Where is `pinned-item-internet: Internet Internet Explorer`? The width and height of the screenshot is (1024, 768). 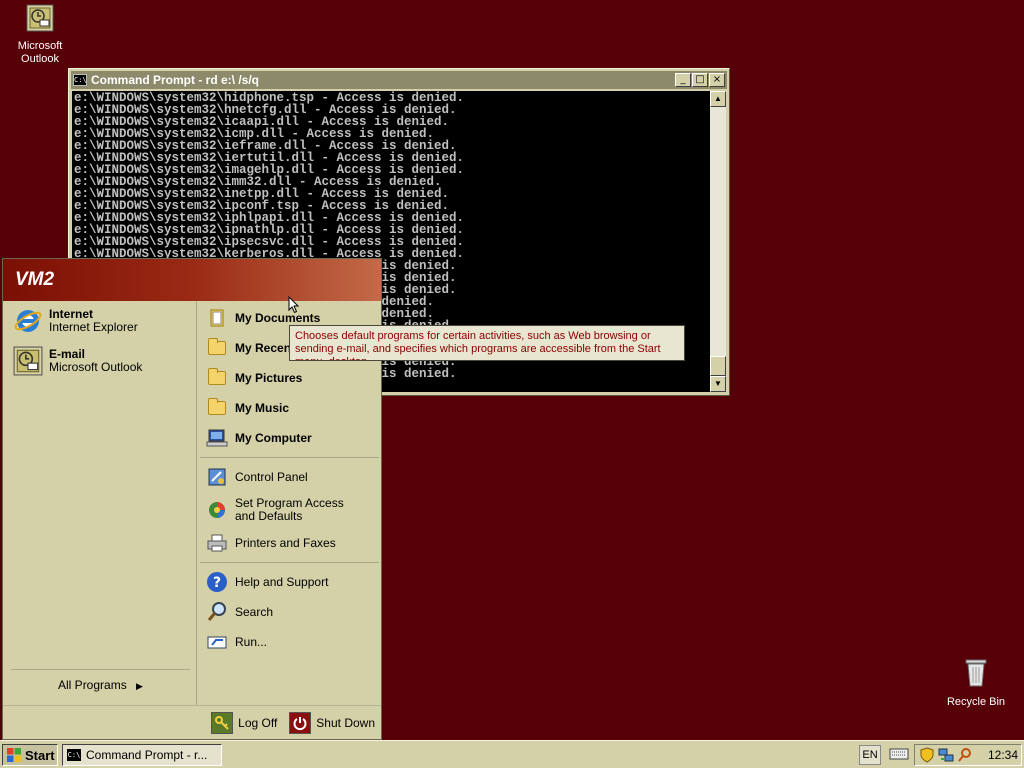 pinned-item-internet: Internet Internet Explorer is located at coordinates (99, 321).